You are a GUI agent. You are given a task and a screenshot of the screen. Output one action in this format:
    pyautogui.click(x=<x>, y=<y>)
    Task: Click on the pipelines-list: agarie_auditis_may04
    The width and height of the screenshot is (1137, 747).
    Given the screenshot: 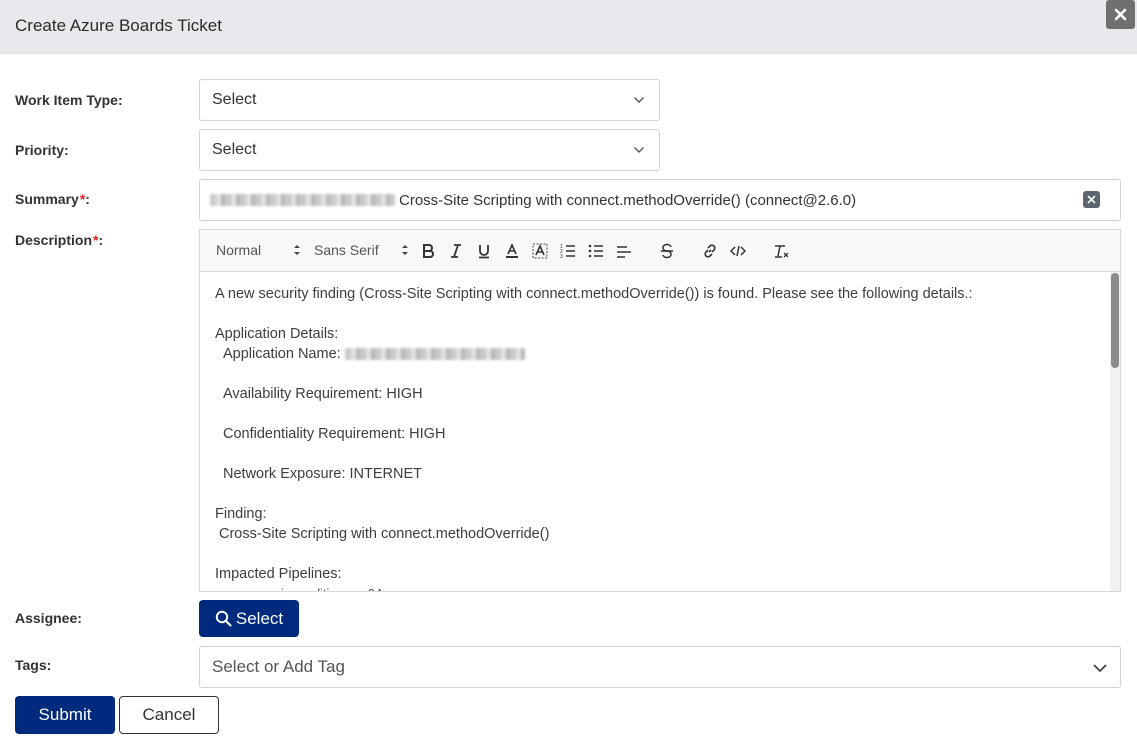 What is the action you would take?
    pyautogui.click(x=655, y=588)
    